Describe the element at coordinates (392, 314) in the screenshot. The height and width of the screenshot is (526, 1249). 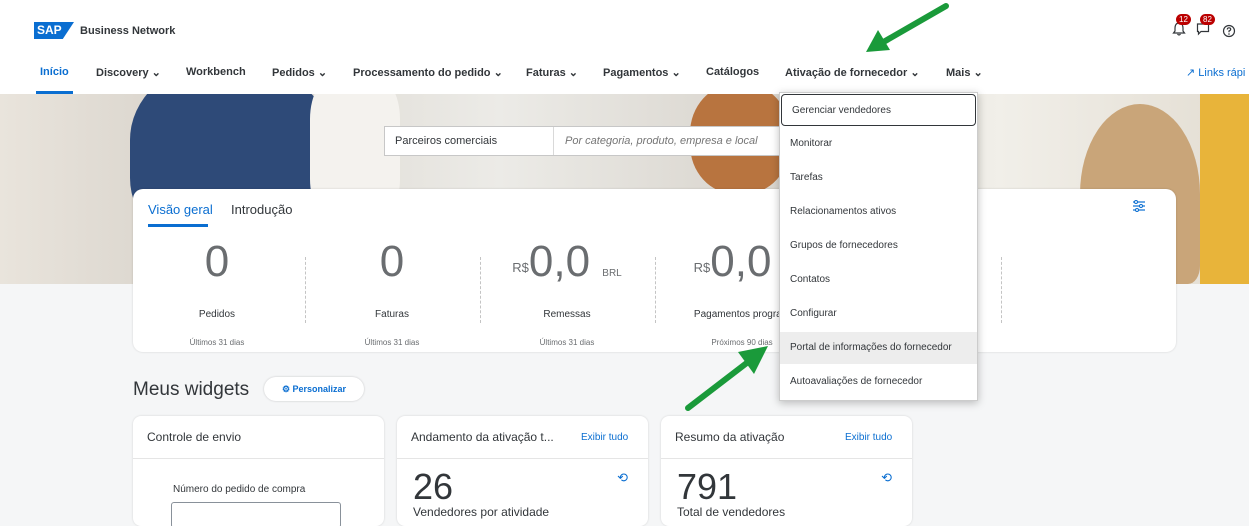
I see `kpi-label: Faturas` at that location.